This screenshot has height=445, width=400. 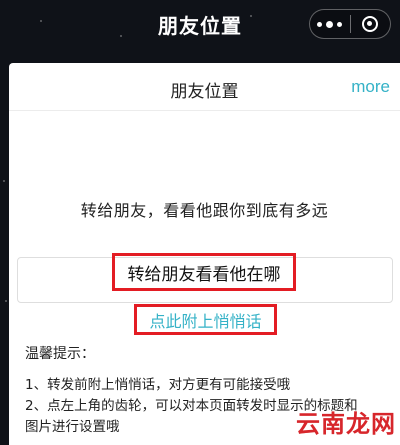 What do you see at coordinates (60, 354) in the screenshot?
I see `tips-title: 温馨提示：` at bounding box center [60, 354].